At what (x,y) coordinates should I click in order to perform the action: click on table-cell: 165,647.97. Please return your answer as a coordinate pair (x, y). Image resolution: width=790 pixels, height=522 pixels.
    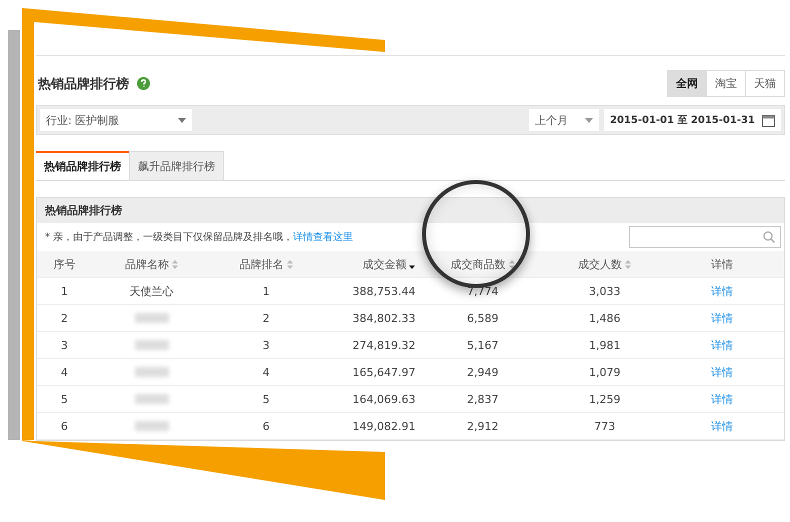
    Looking at the image, I should click on (384, 372).